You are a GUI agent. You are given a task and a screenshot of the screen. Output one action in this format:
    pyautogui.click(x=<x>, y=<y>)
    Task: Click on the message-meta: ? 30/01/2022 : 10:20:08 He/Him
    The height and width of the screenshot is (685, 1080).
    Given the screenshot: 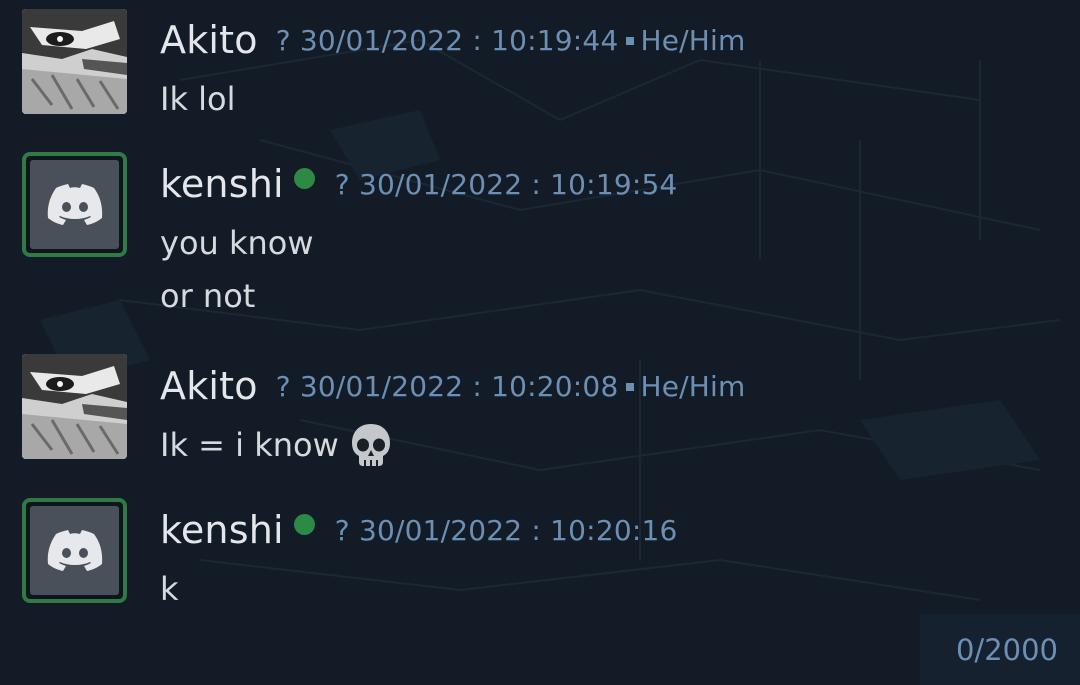 What is the action you would take?
    pyautogui.click(x=511, y=386)
    